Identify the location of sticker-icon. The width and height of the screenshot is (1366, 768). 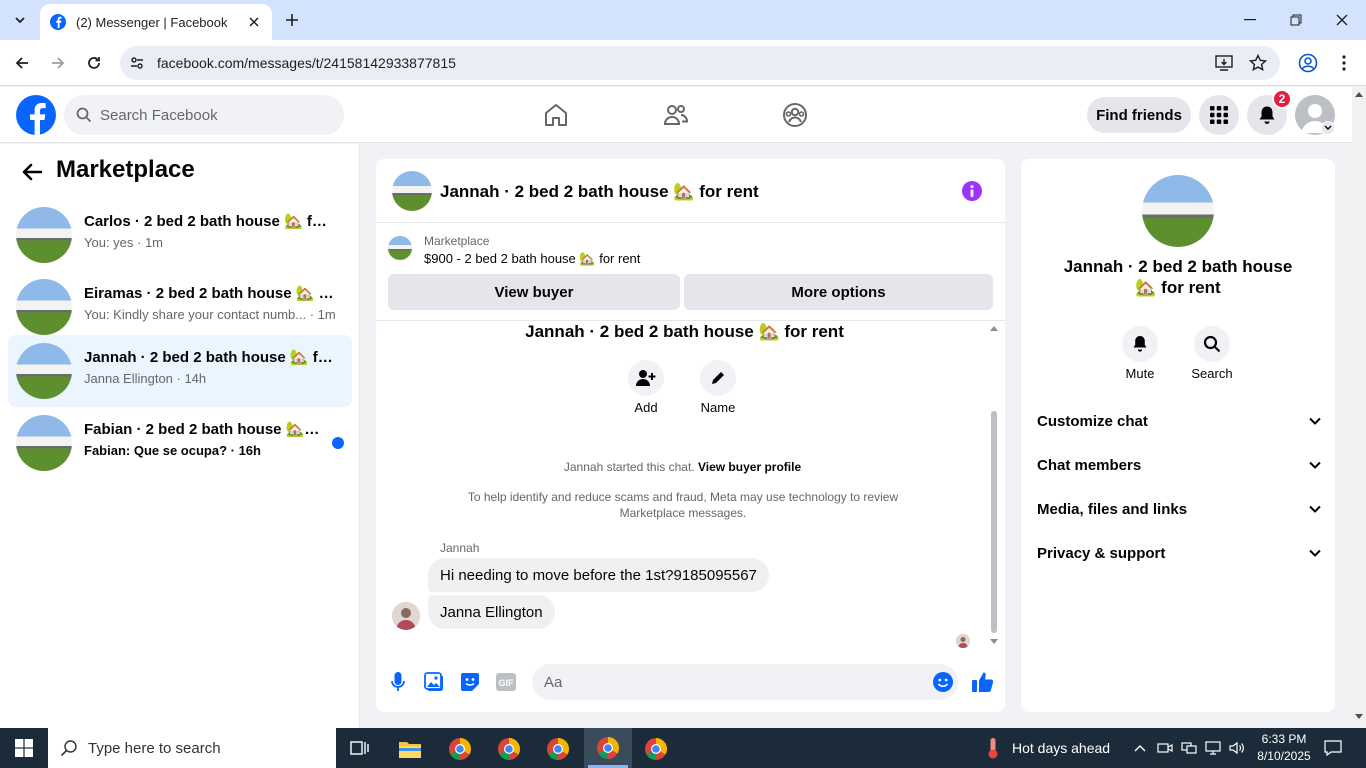
(470, 682).